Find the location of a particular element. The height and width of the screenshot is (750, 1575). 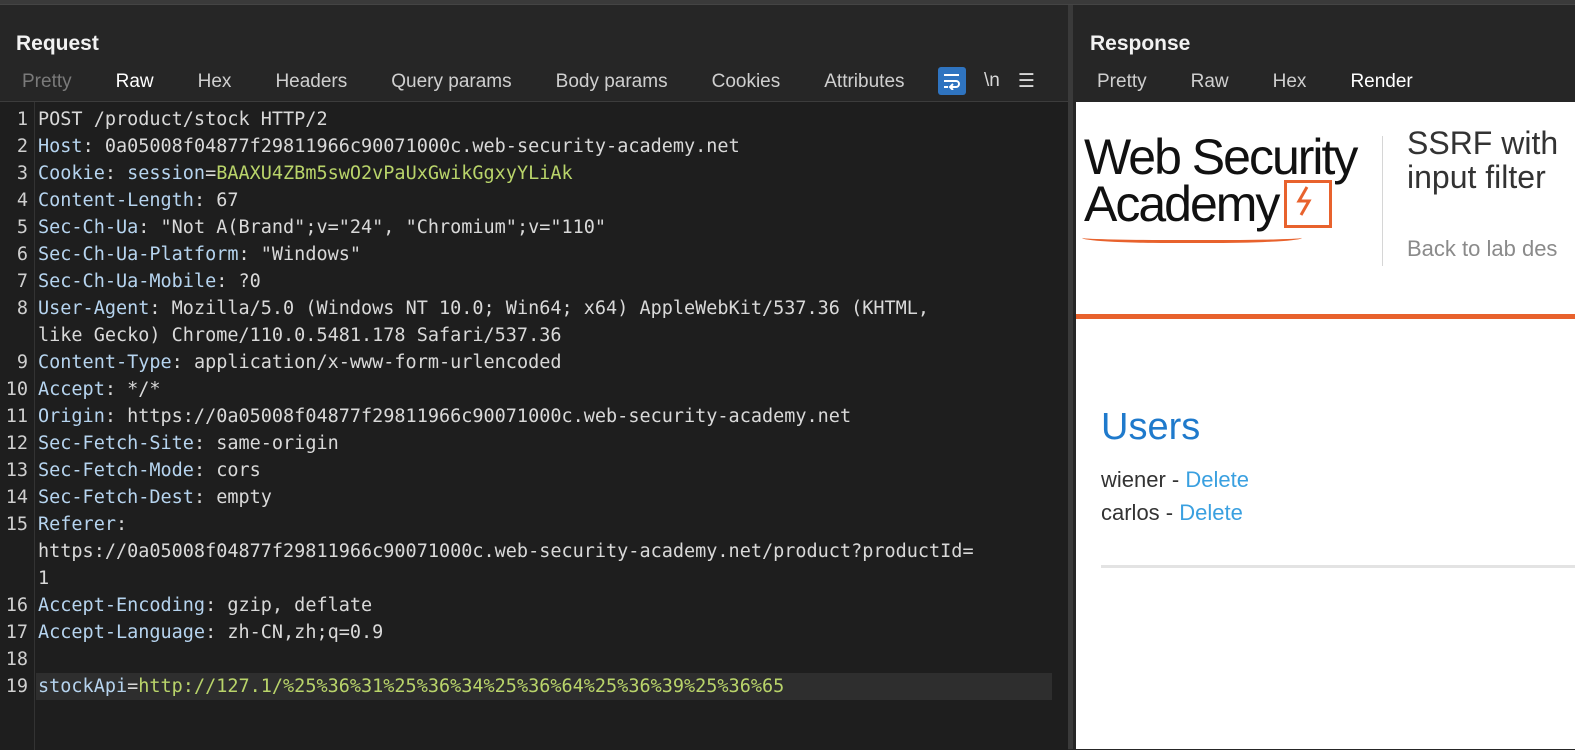

code-line: 15 Referer: is located at coordinates (66, 524).